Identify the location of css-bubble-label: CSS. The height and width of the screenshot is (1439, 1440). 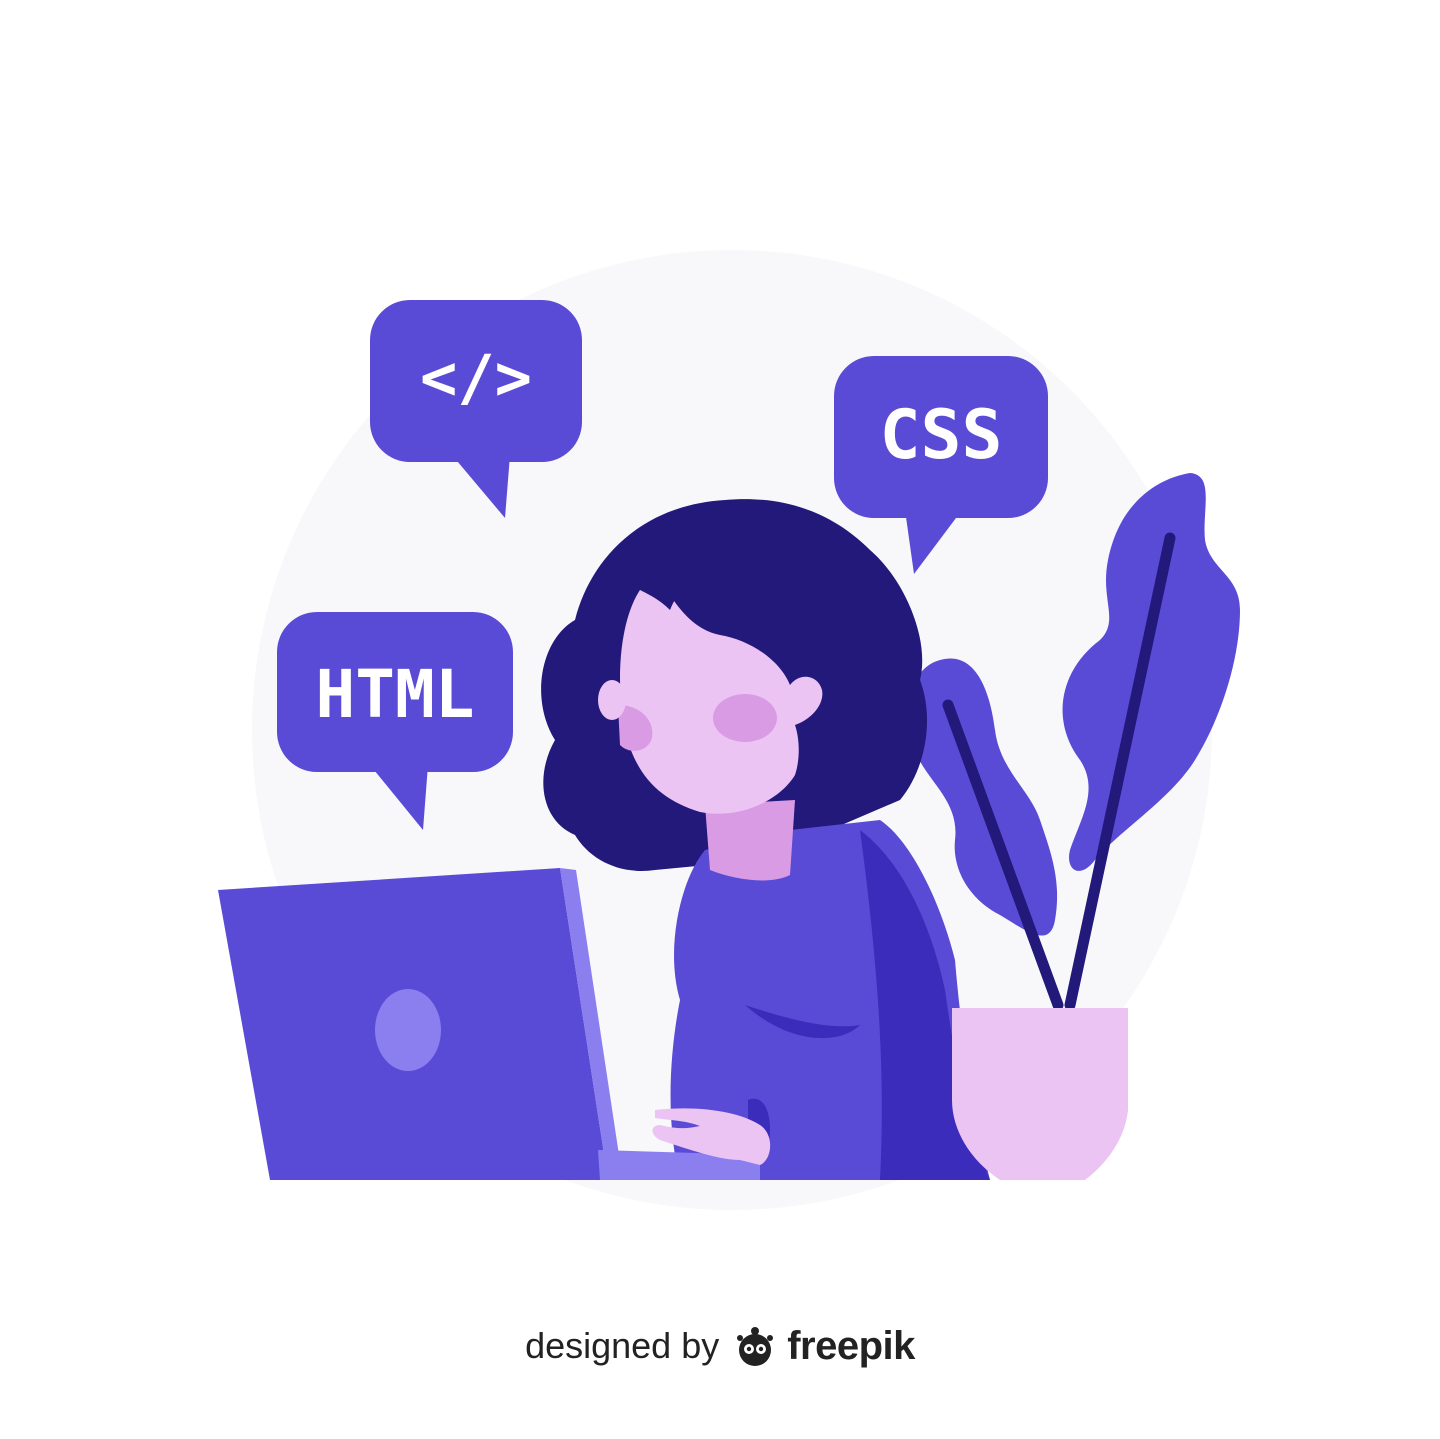
(941, 435).